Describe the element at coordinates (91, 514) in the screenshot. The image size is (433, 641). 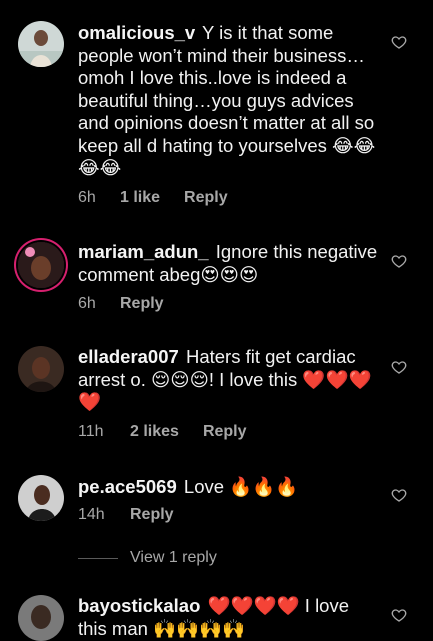
I see `comment-time: 14h` at that location.